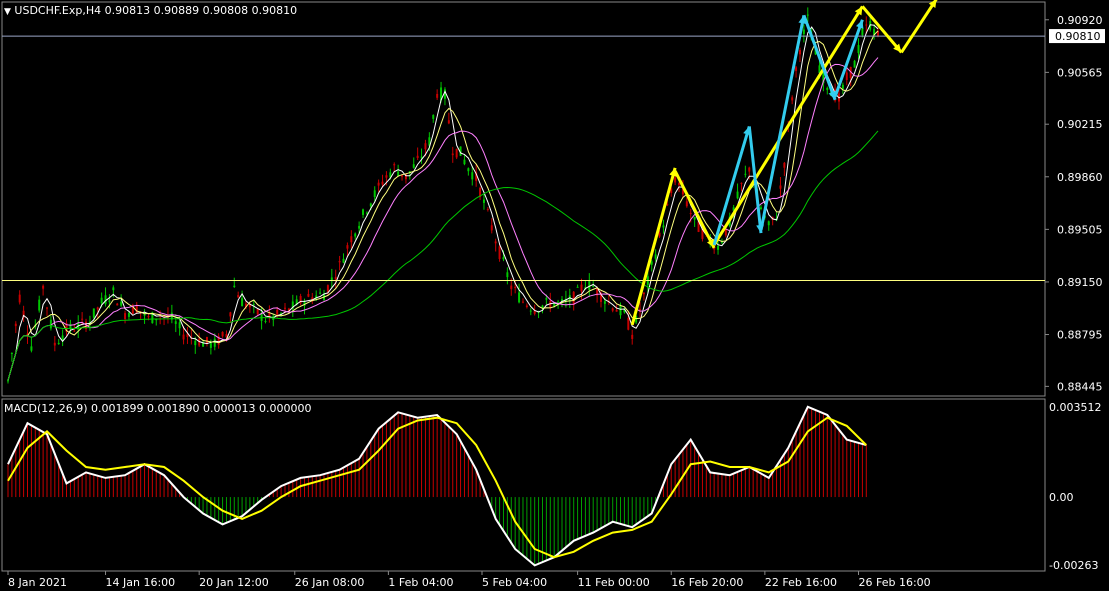  What do you see at coordinates (1080, 72) in the screenshot?
I see `price-tick-label: 0.90565` at bounding box center [1080, 72].